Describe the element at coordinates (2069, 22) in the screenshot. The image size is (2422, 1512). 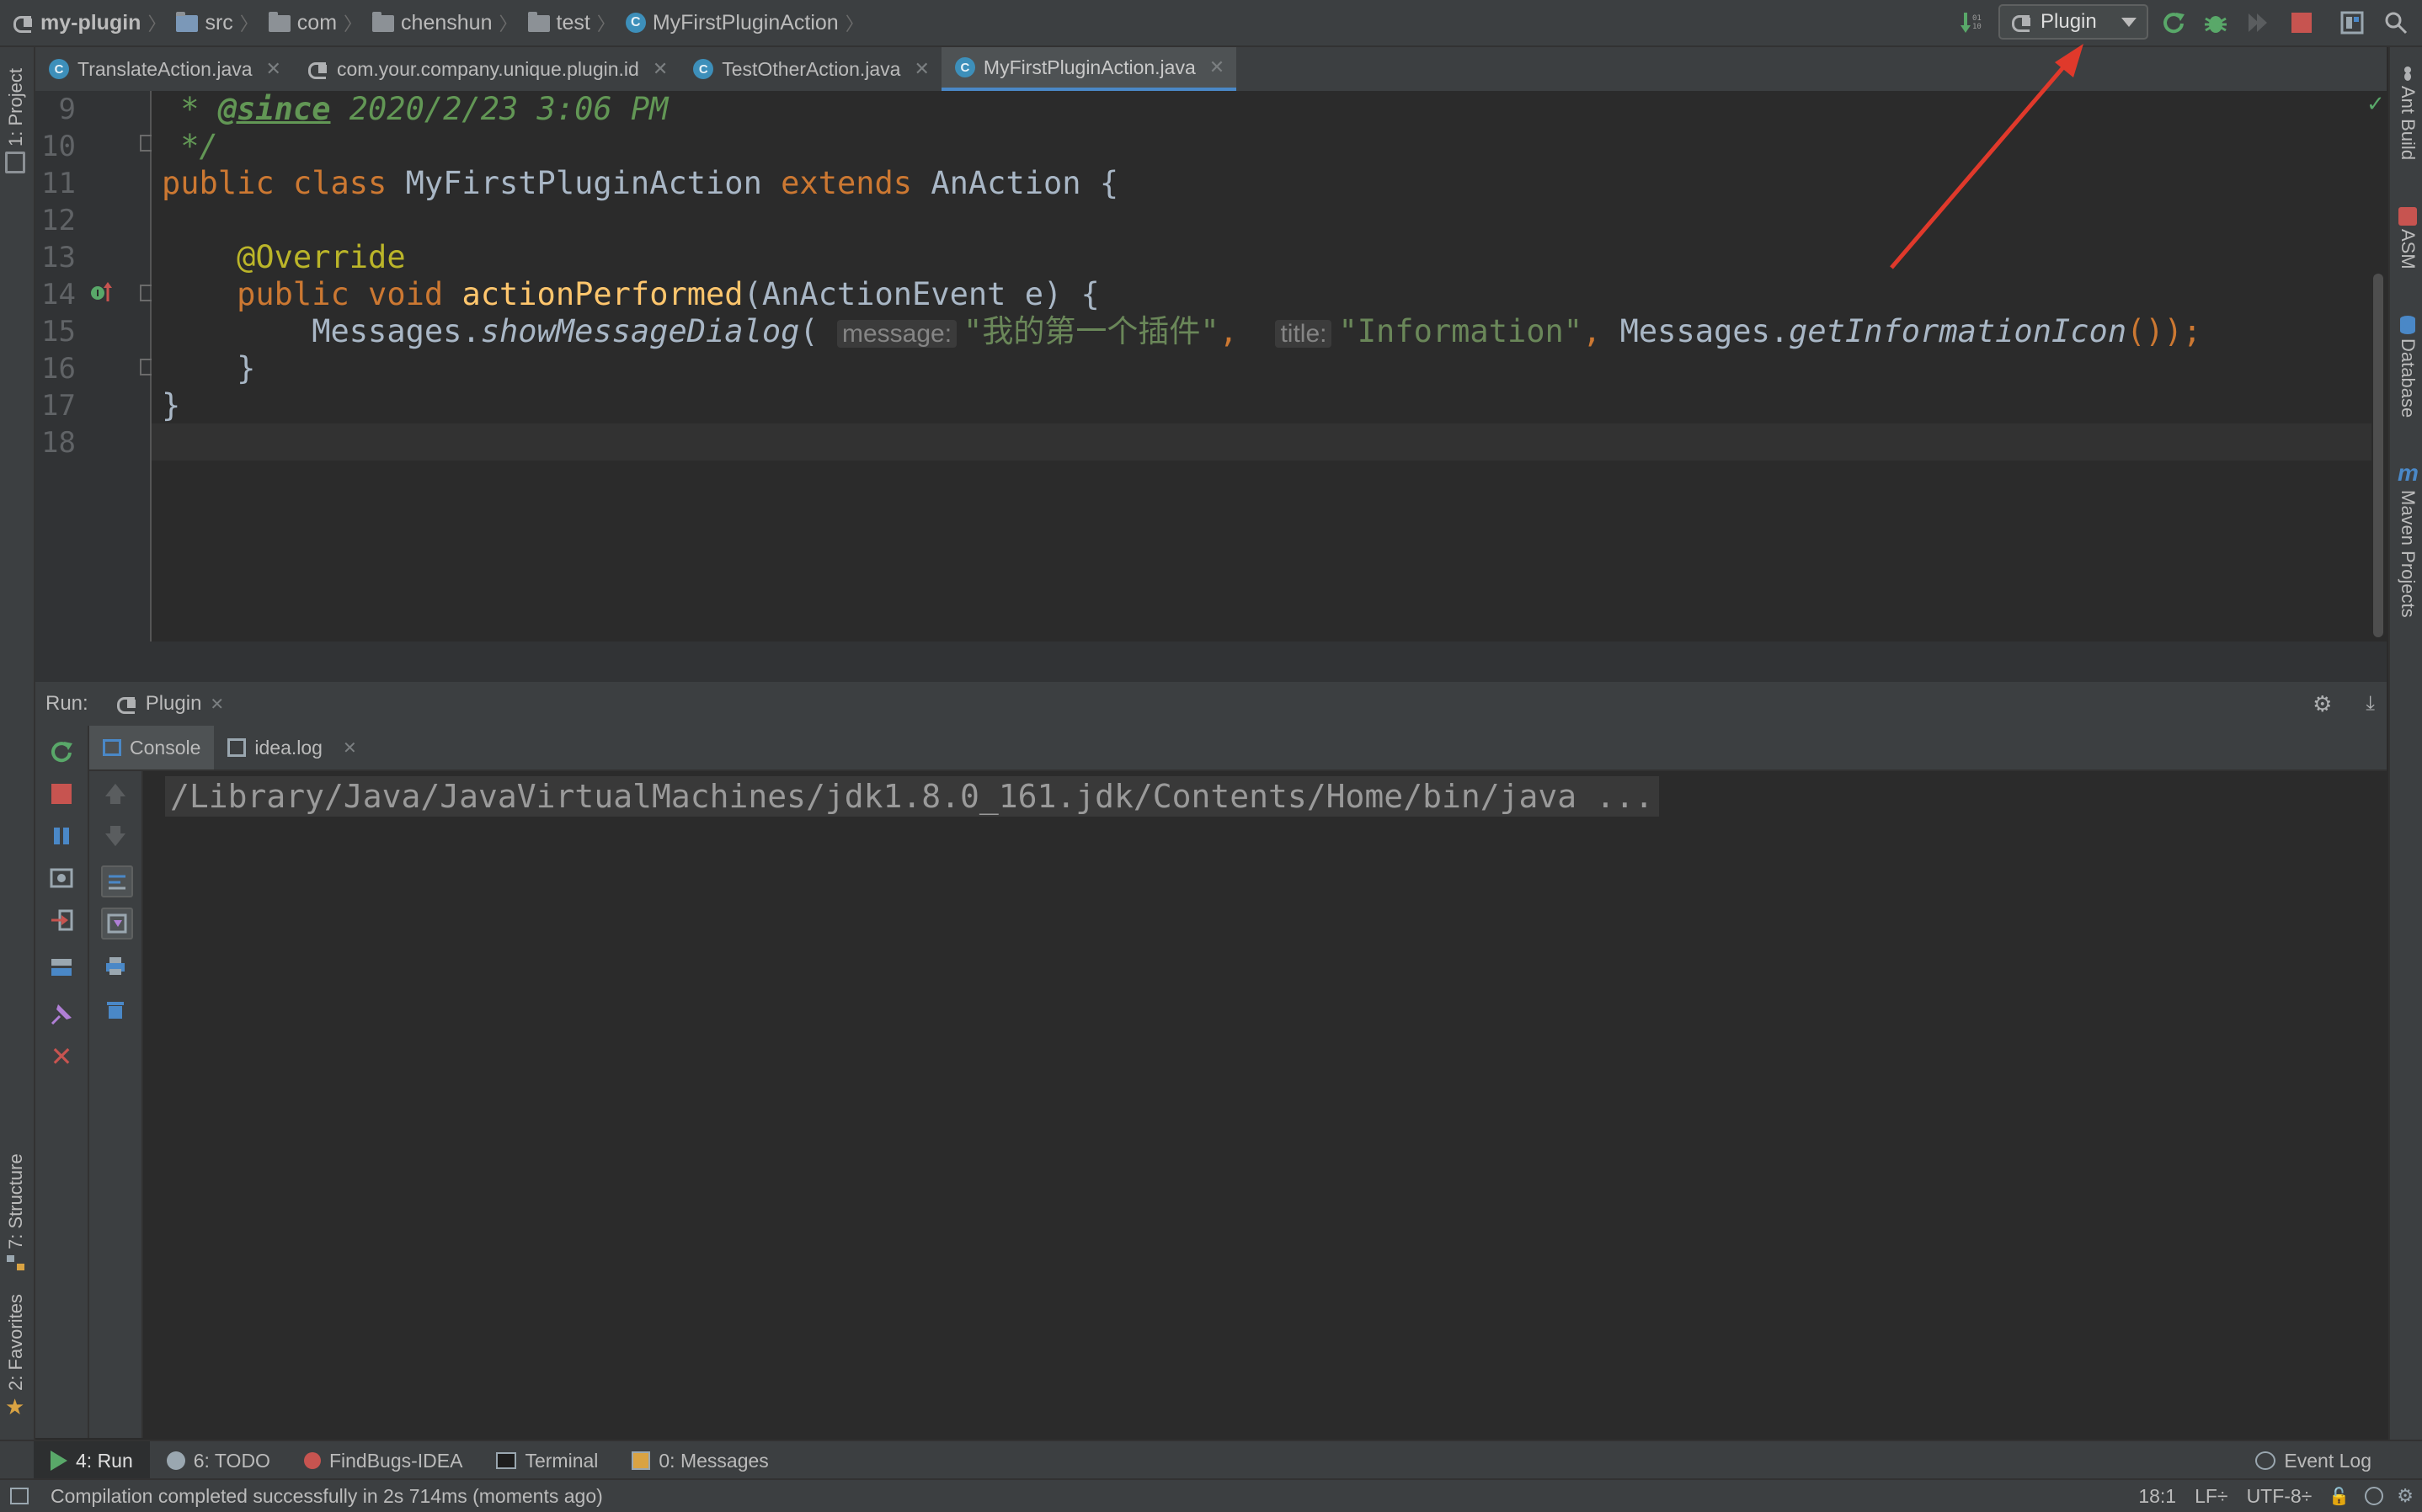
I see `run-configuration-label: Plugin` at that location.